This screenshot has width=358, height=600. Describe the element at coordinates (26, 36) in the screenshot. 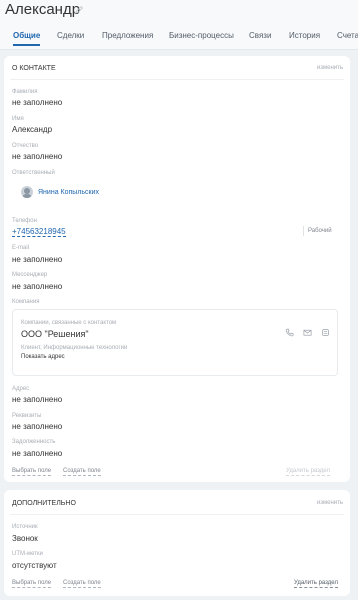

I see `tab-general: Общие` at that location.